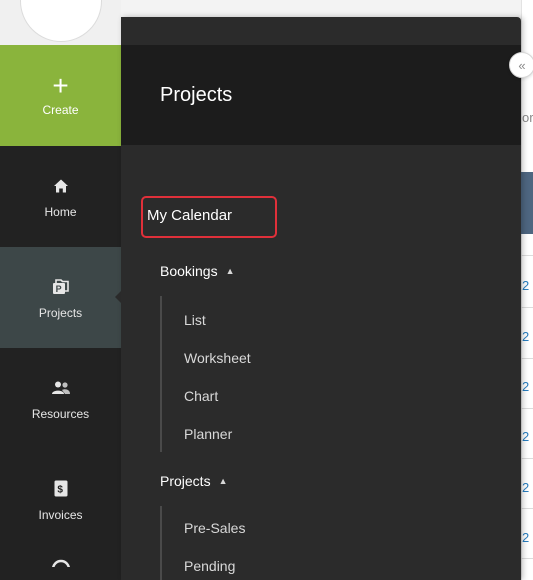  Describe the element at coordinates (321, 95) in the screenshot. I see `panel-header: Projects` at that location.